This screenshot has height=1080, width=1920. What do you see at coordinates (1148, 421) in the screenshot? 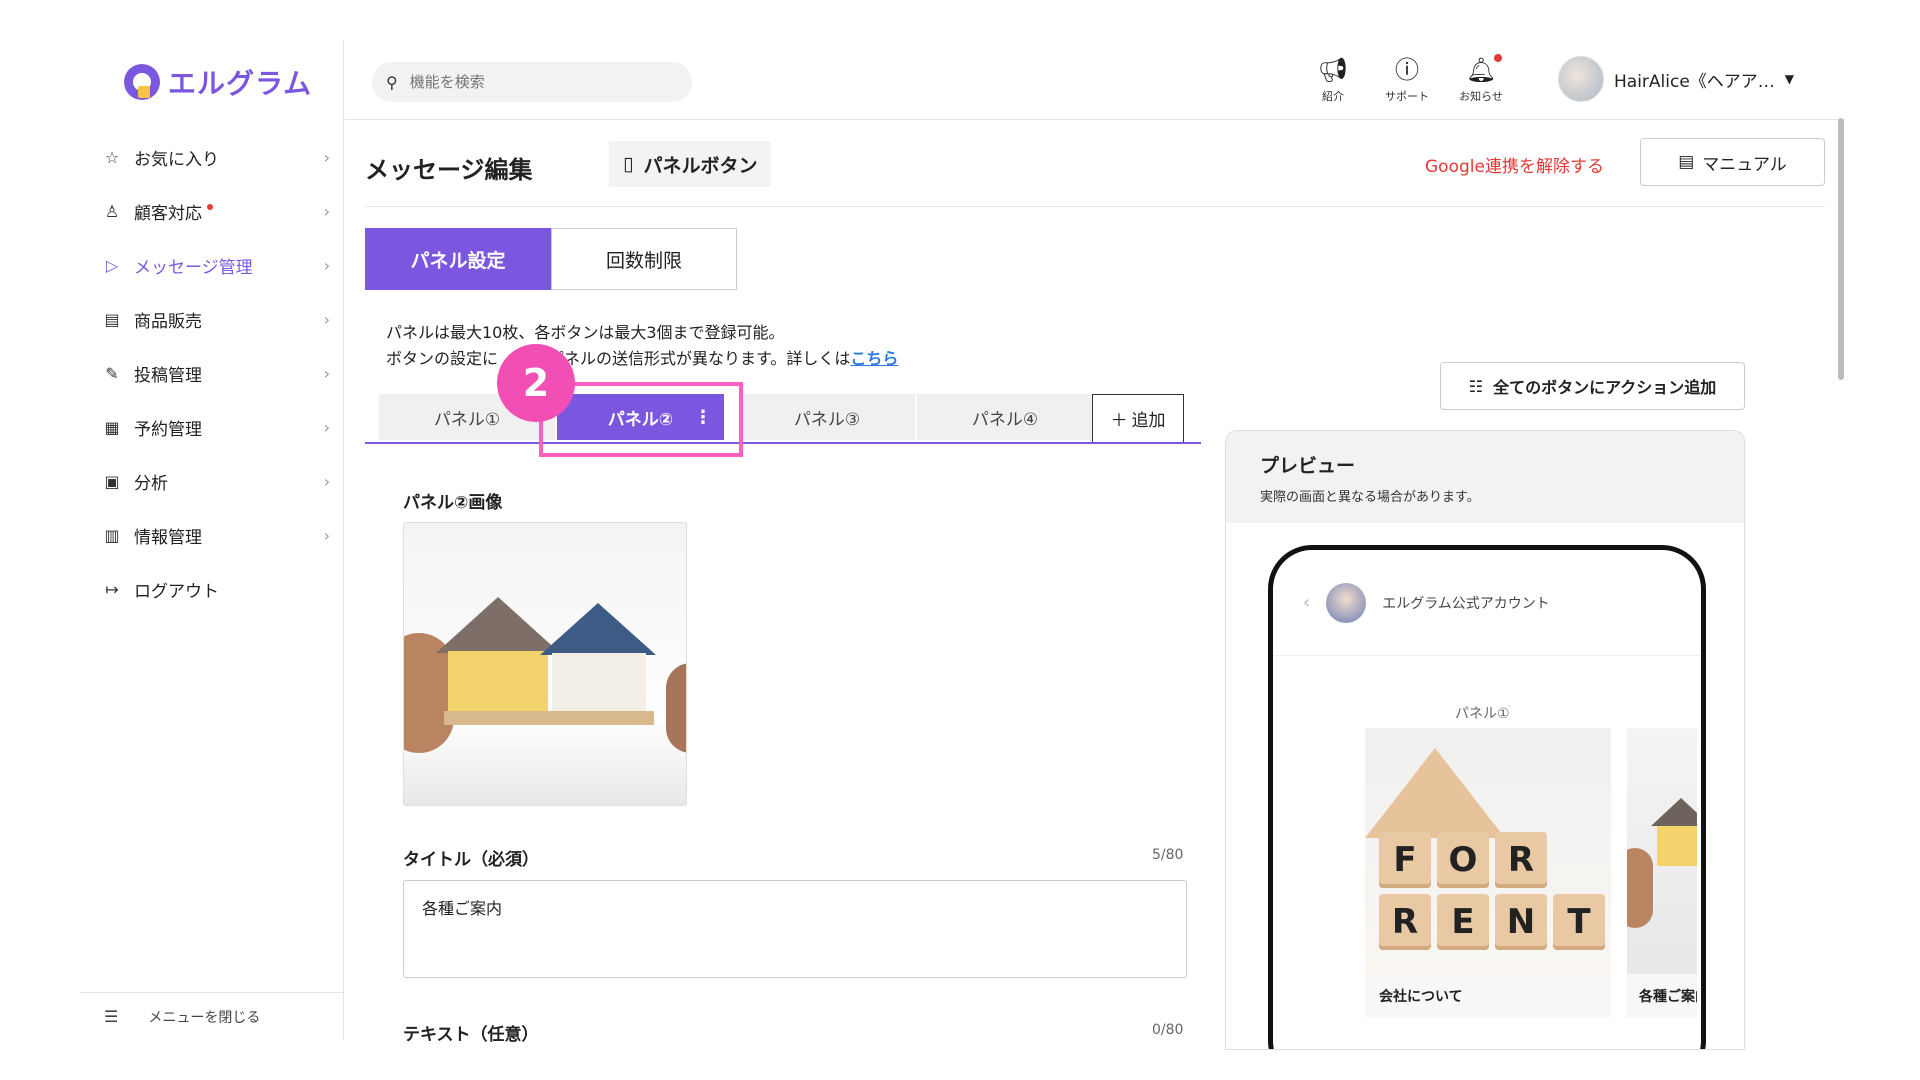
I see `add-panel-label: 追加` at bounding box center [1148, 421].